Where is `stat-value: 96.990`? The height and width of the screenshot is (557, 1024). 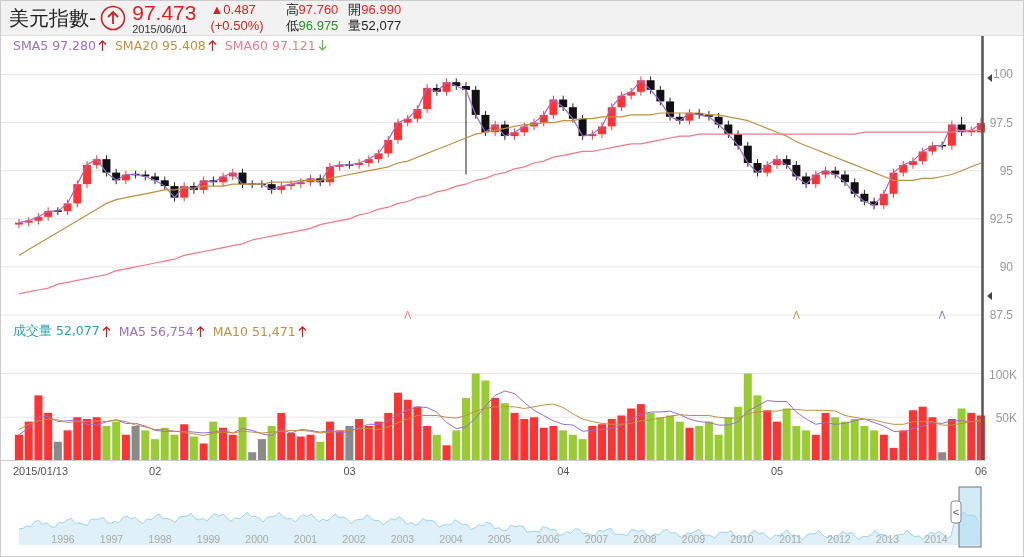 stat-value: 96.990 is located at coordinates (381, 10).